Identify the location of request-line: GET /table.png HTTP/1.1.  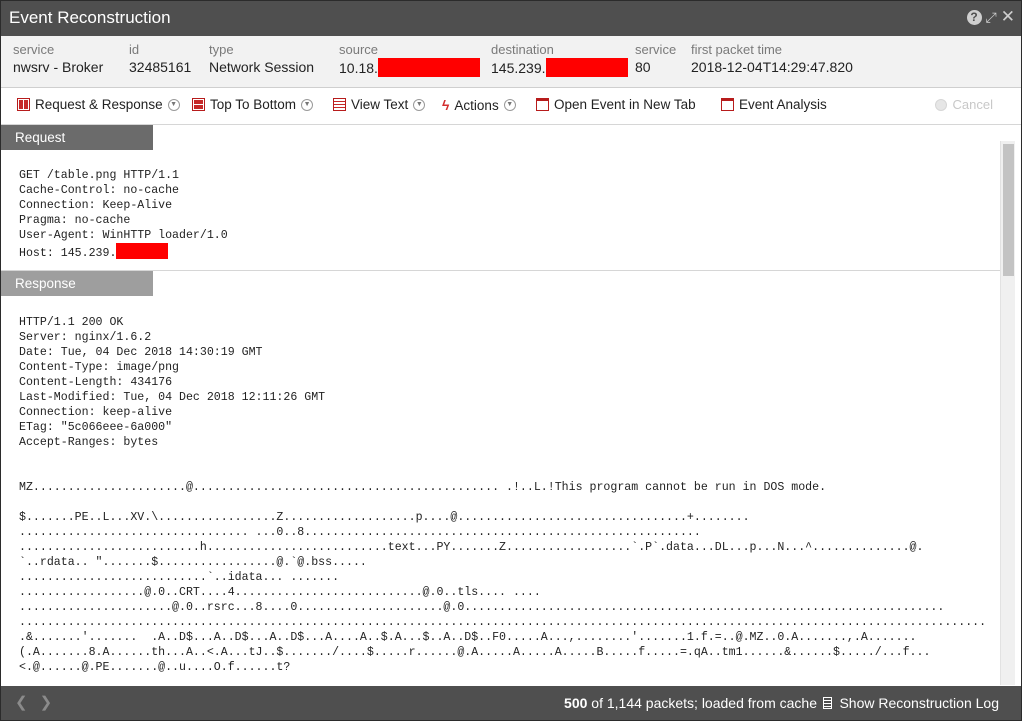
(99, 175).